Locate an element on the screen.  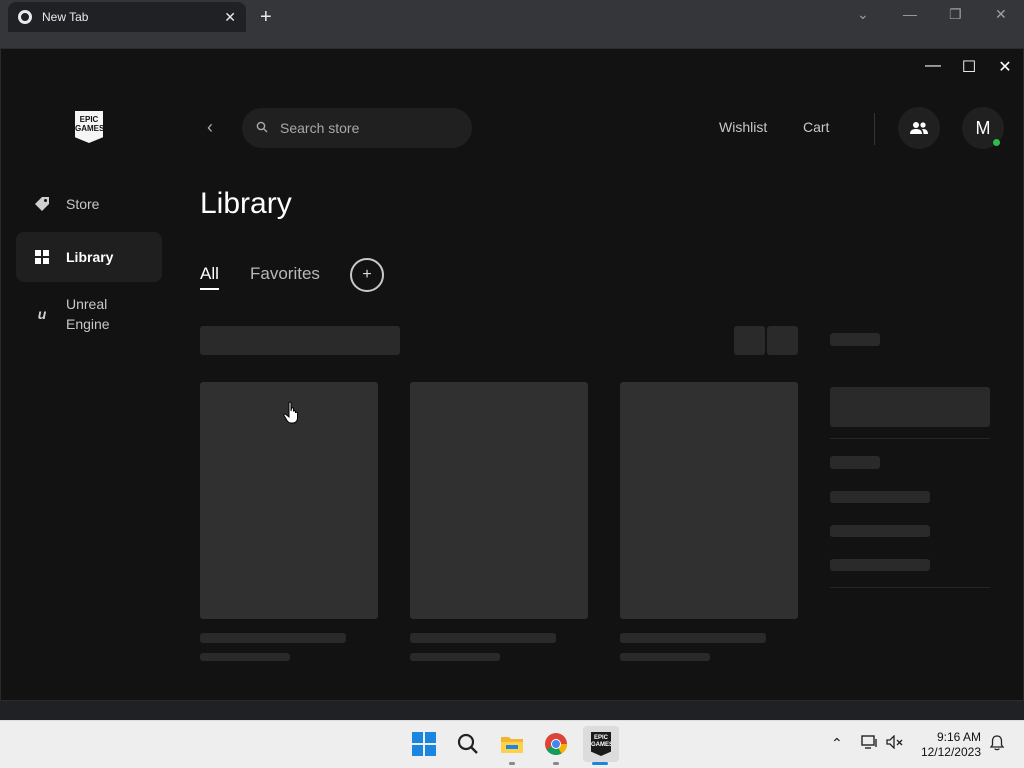
folder-icon is located at coordinates (512, 745).